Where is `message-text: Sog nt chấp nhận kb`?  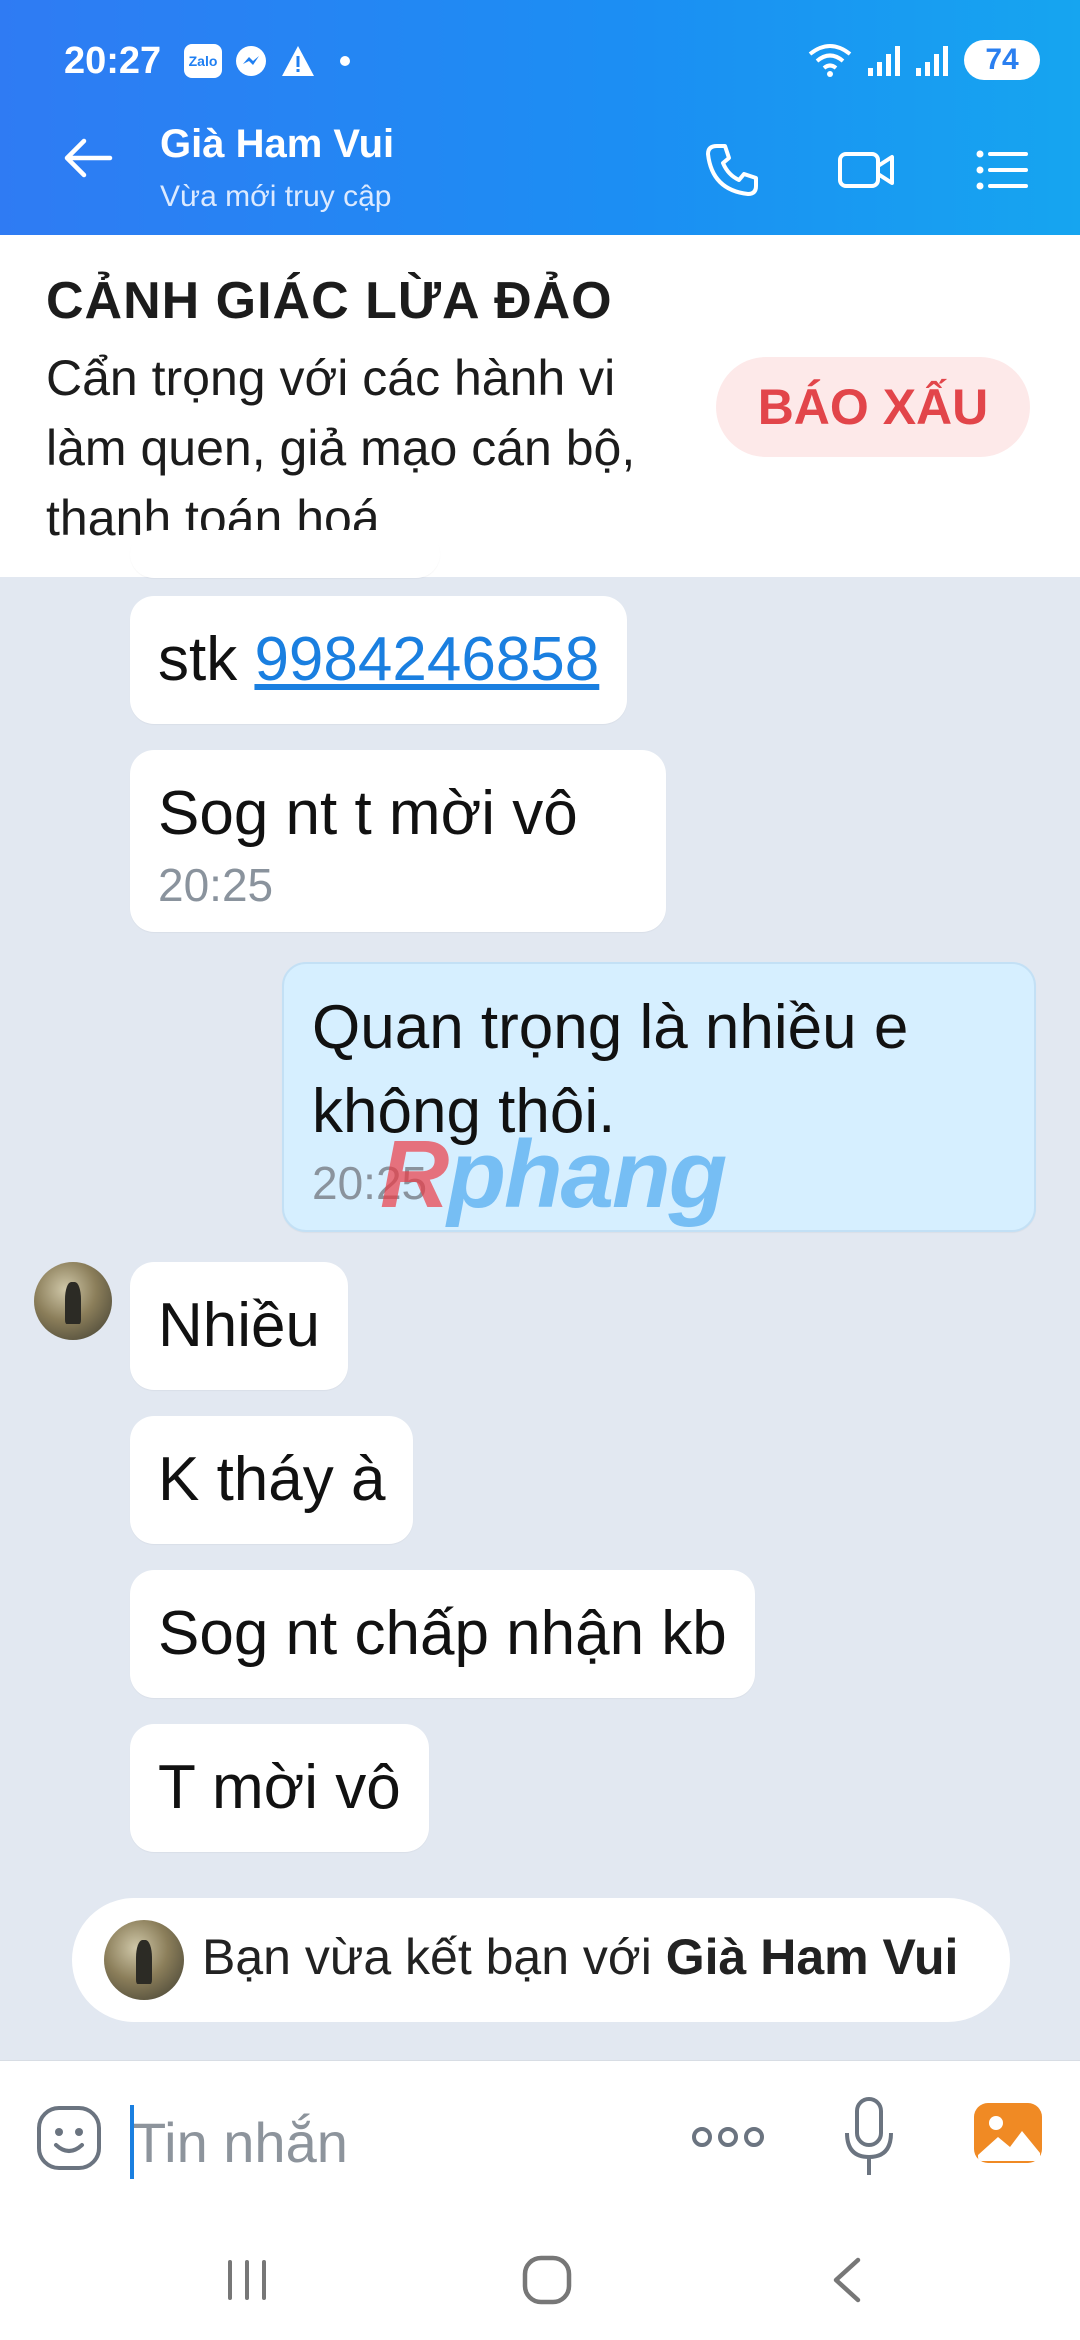 message-text: Sog nt chấp nhận kb is located at coordinates (442, 1633).